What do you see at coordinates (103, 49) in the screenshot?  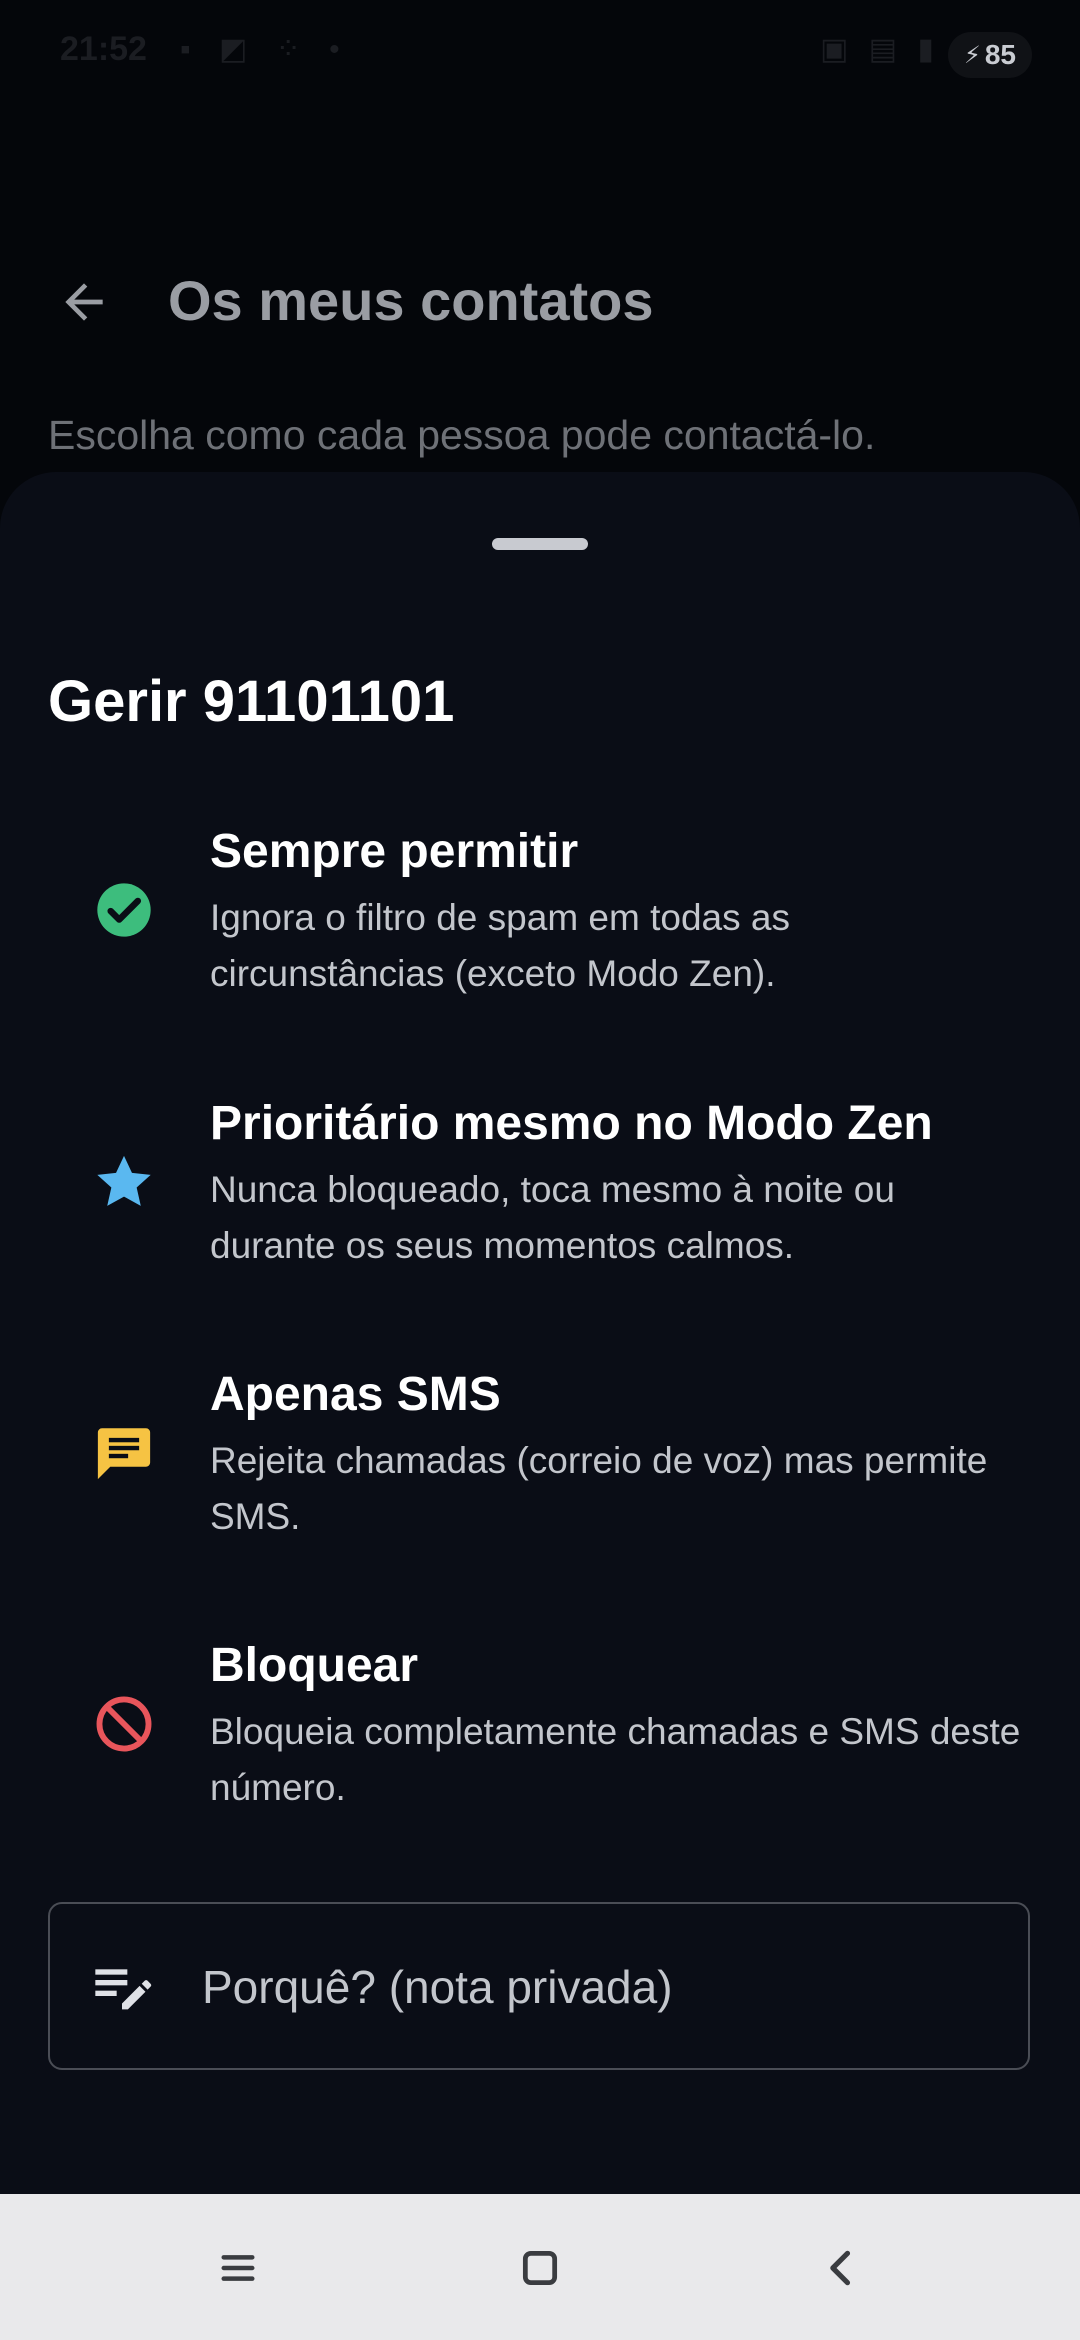 I see `status-time: 21:52` at bounding box center [103, 49].